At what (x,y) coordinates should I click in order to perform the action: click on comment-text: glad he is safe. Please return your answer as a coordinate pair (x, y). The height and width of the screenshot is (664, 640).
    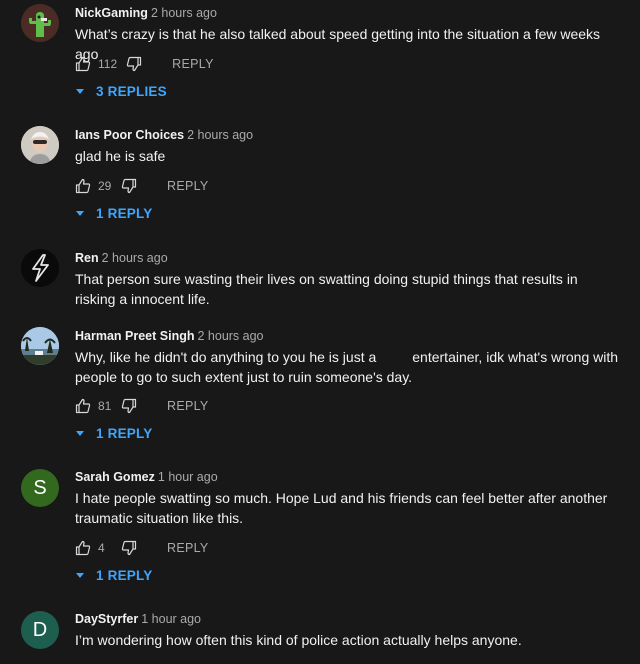
    Looking at the image, I should click on (120, 156).